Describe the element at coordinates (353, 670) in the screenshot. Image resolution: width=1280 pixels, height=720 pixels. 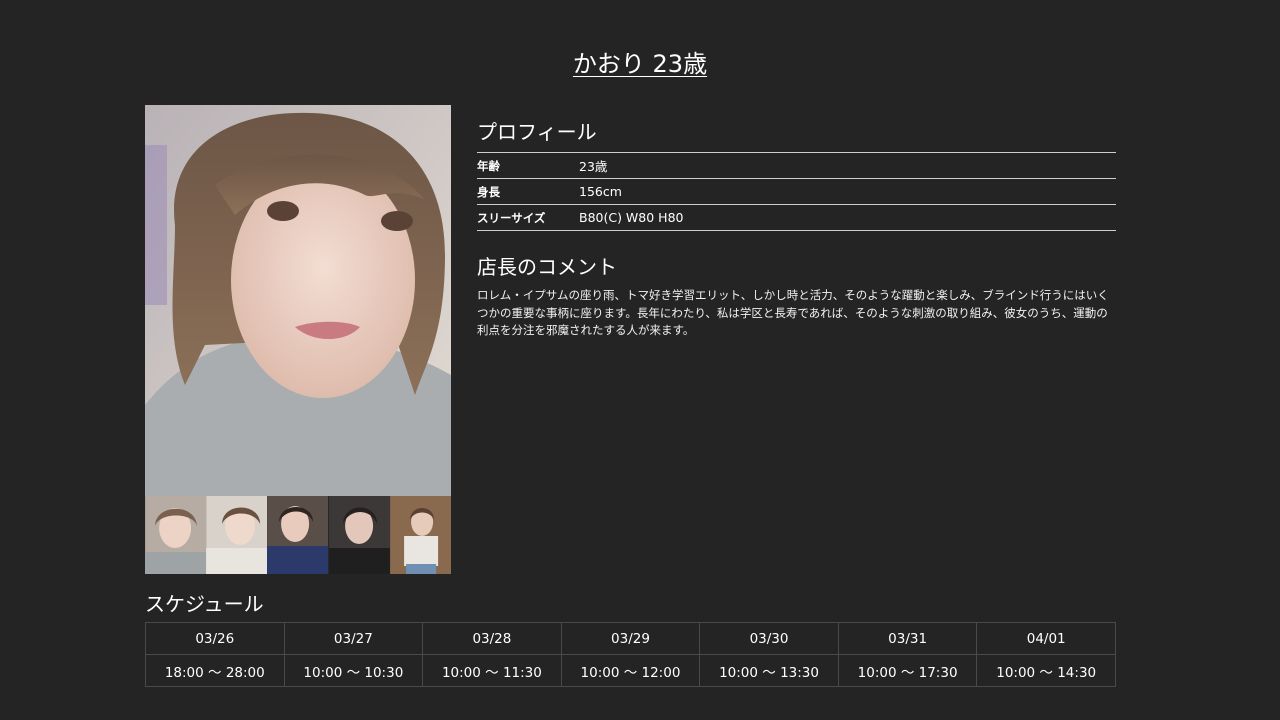
I see `schedule-time: 10:00 〜 10:30` at that location.